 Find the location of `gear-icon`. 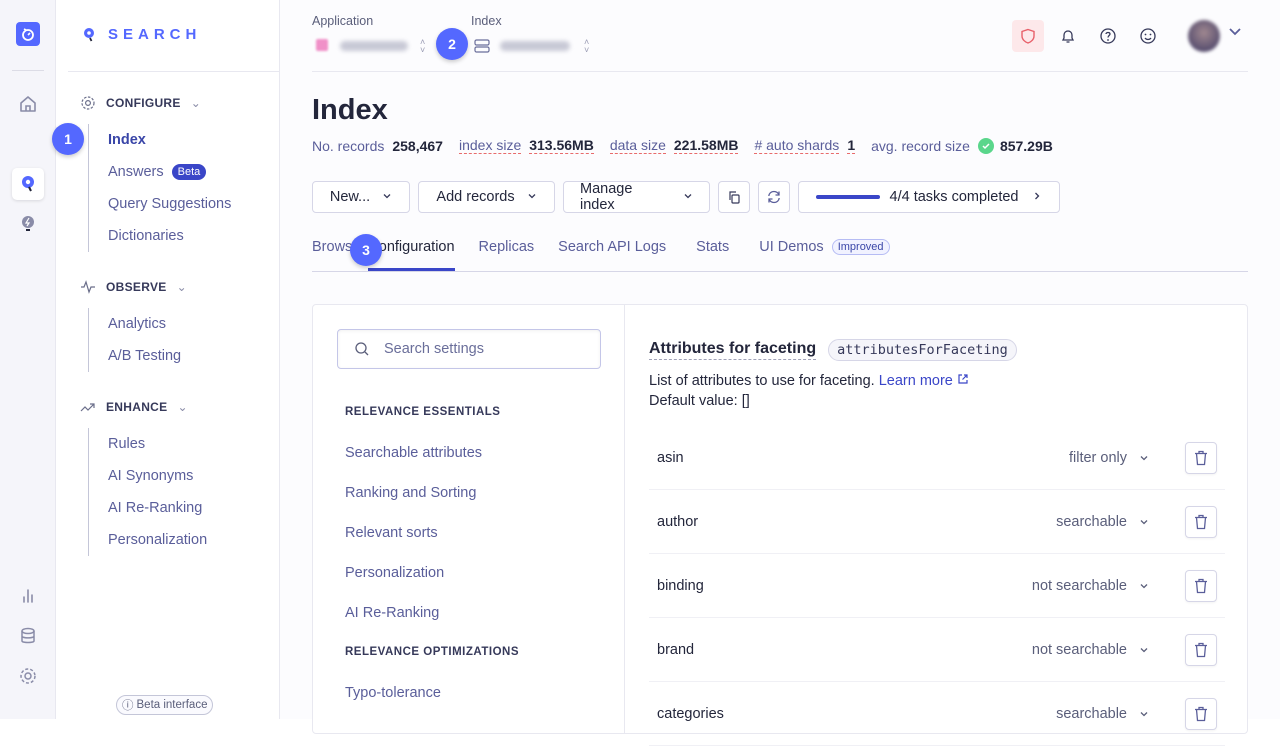

gear-icon is located at coordinates (88, 103).